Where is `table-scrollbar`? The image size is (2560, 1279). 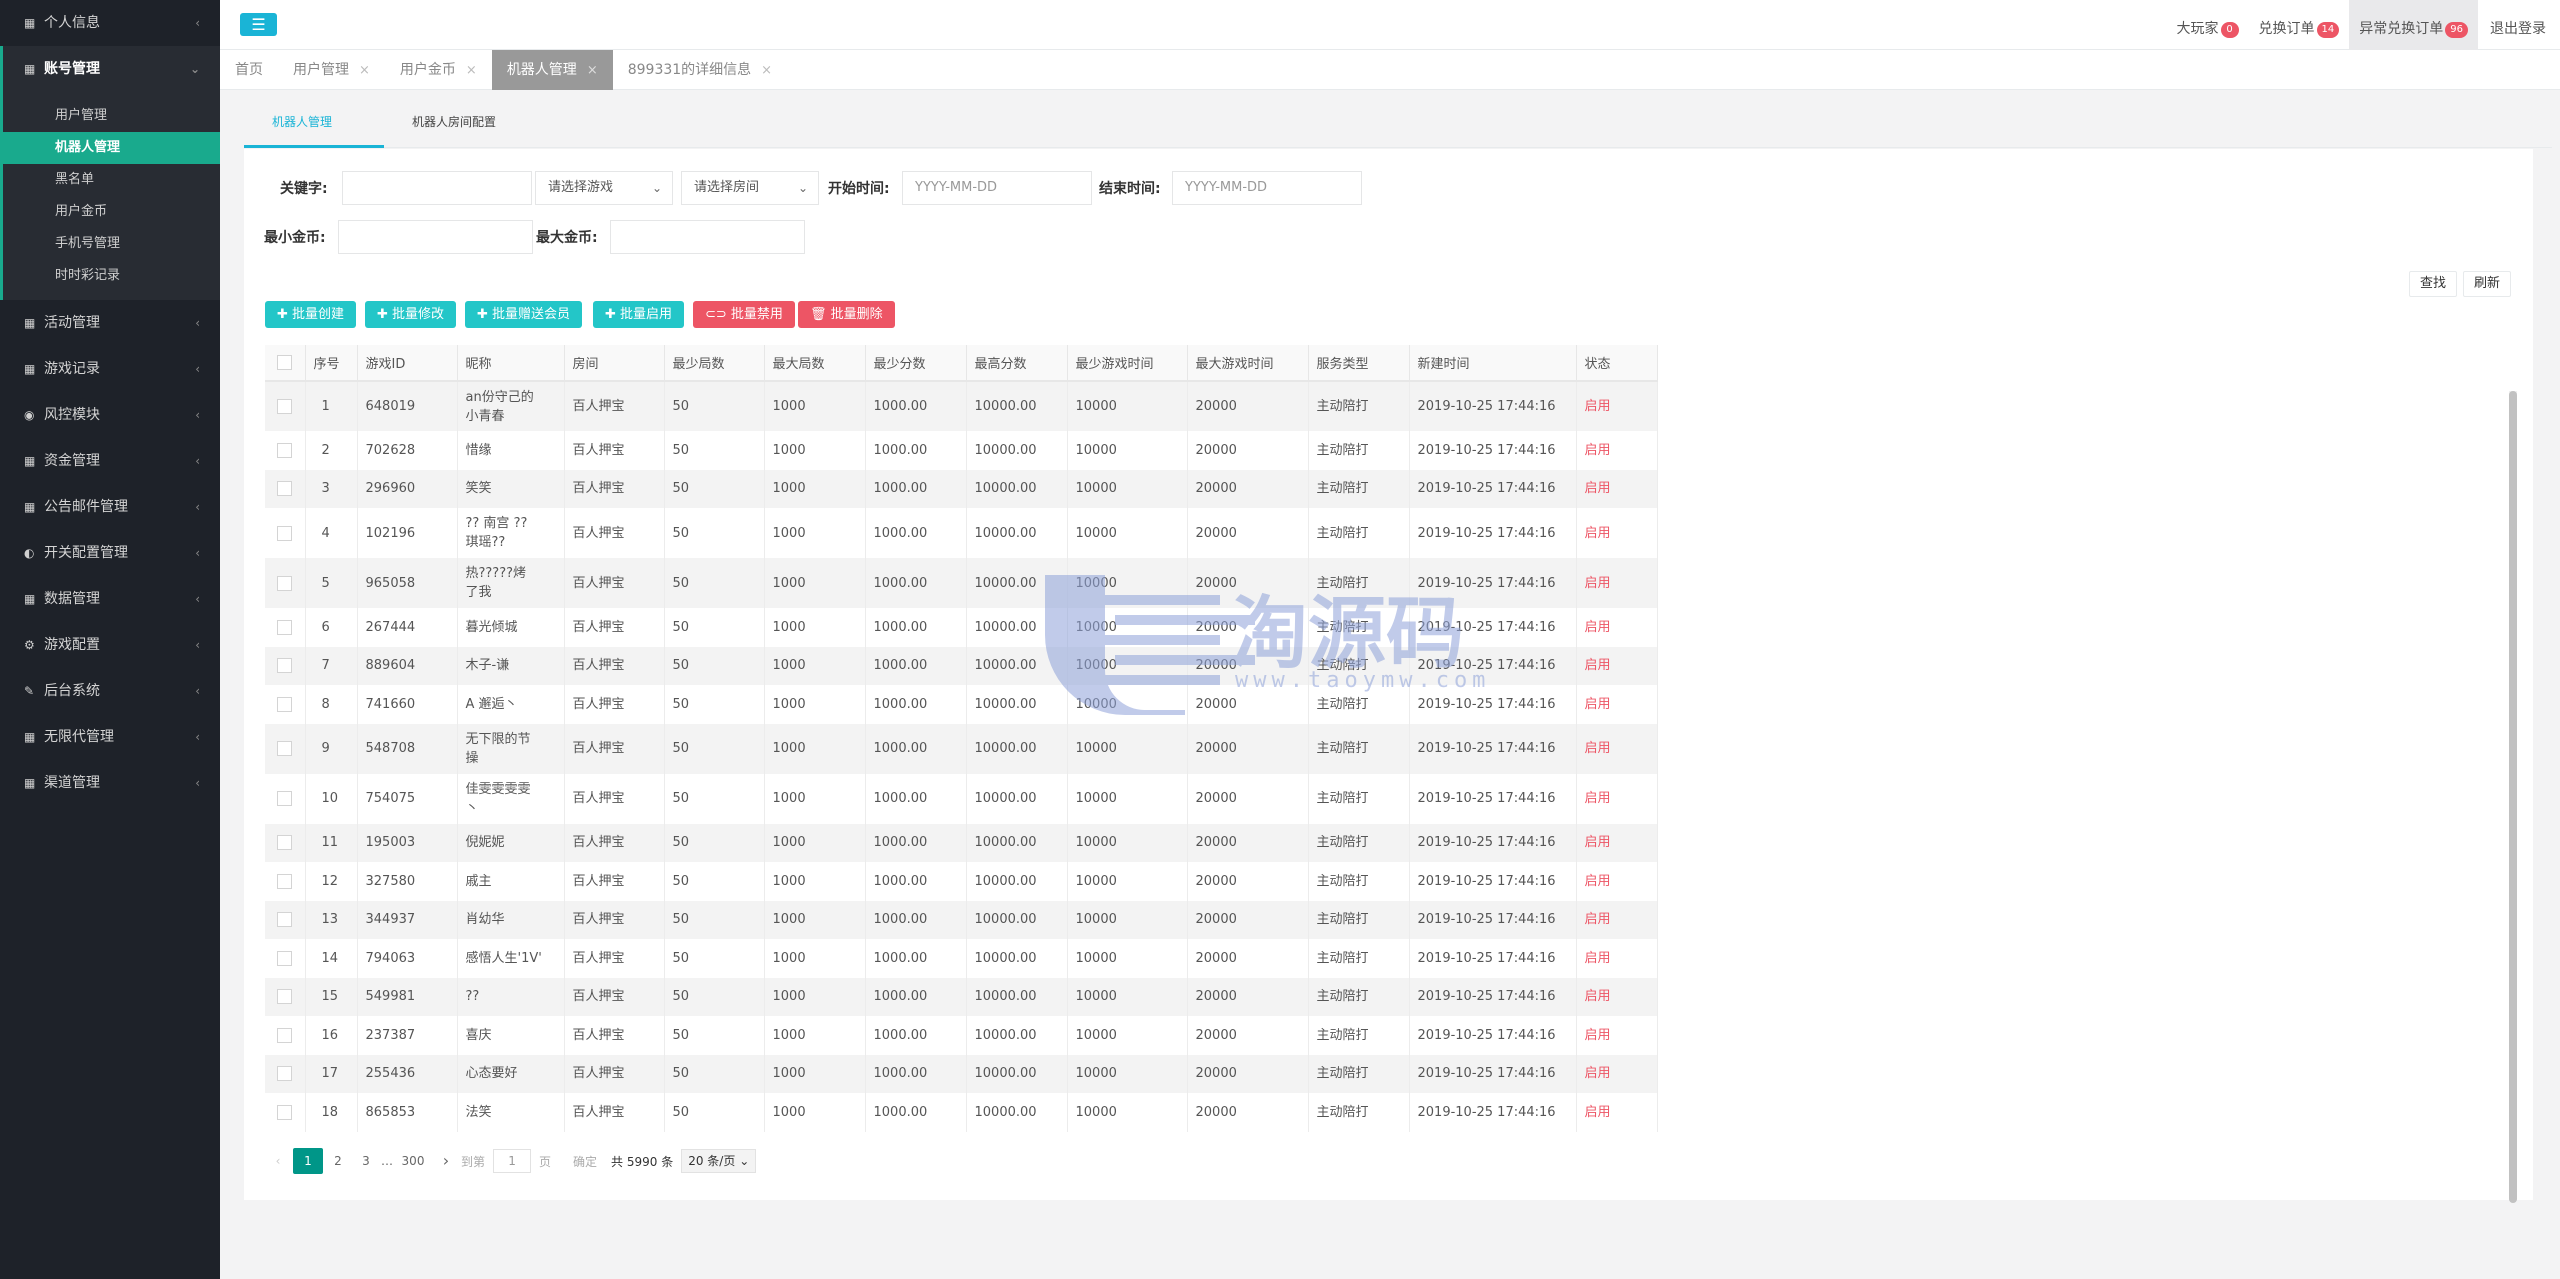 table-scrollbar is located at coordinates (2513, 797).